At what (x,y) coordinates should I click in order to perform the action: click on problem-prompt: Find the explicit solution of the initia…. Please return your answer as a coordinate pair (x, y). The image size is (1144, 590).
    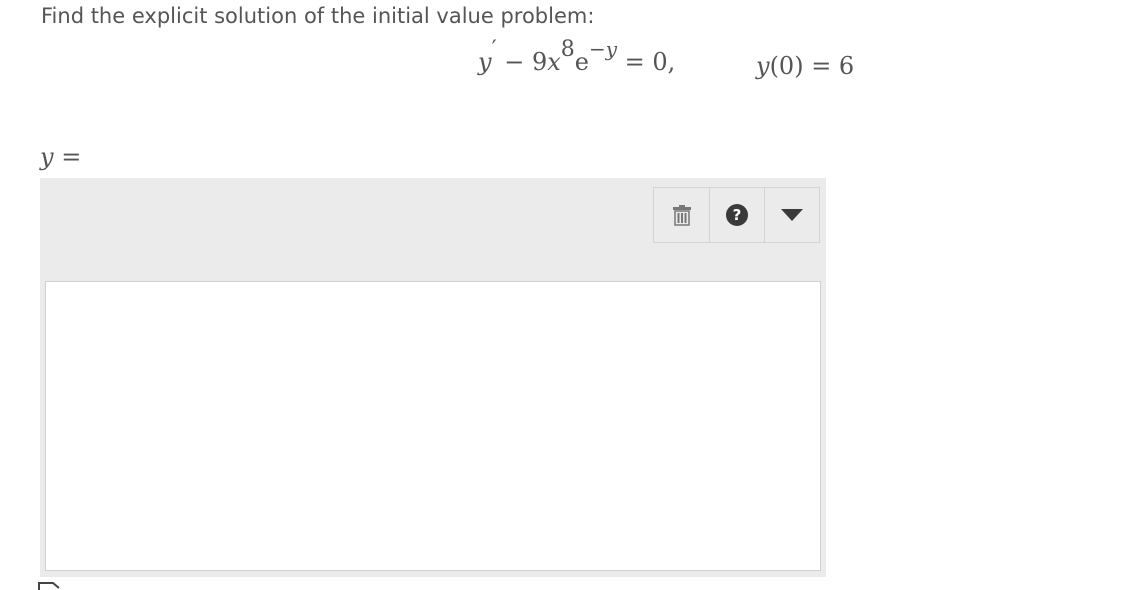
    Looking at the image, I should click on (318, 16).